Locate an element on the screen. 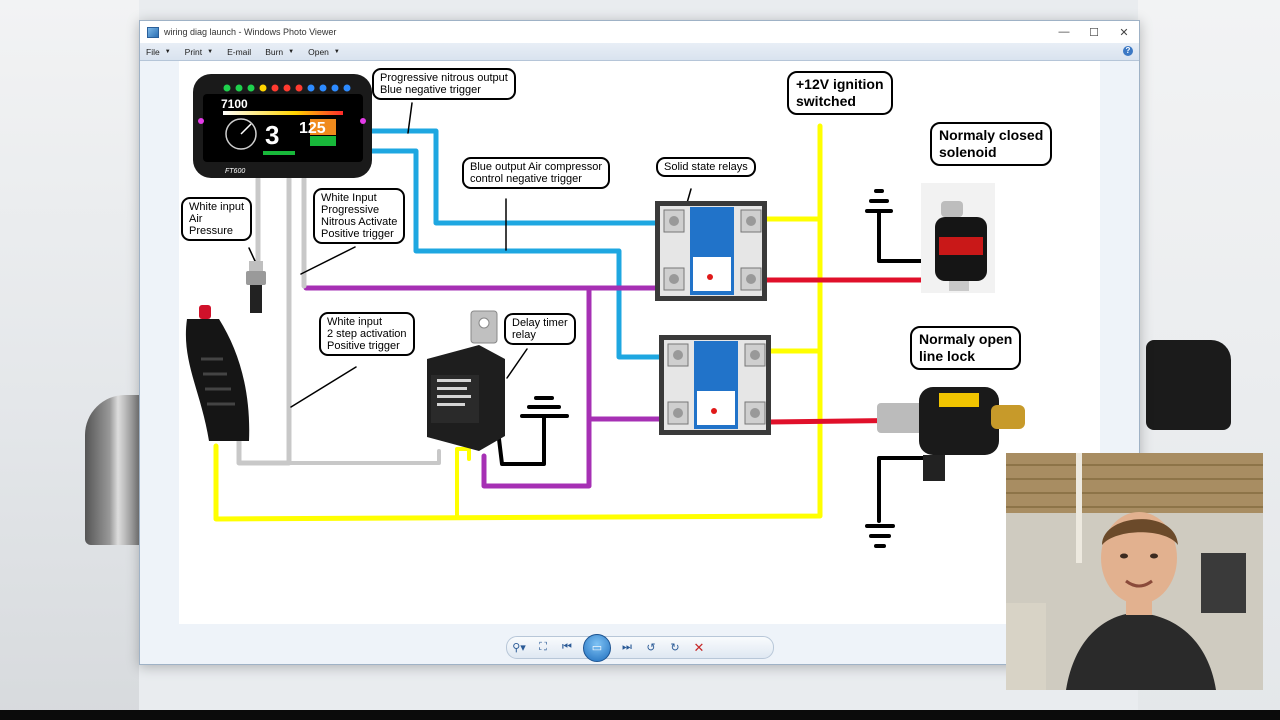 This screenshot has width=1280, height=720. label-solid-state-relays: Solid state relays is located at coordinates (706, 167).